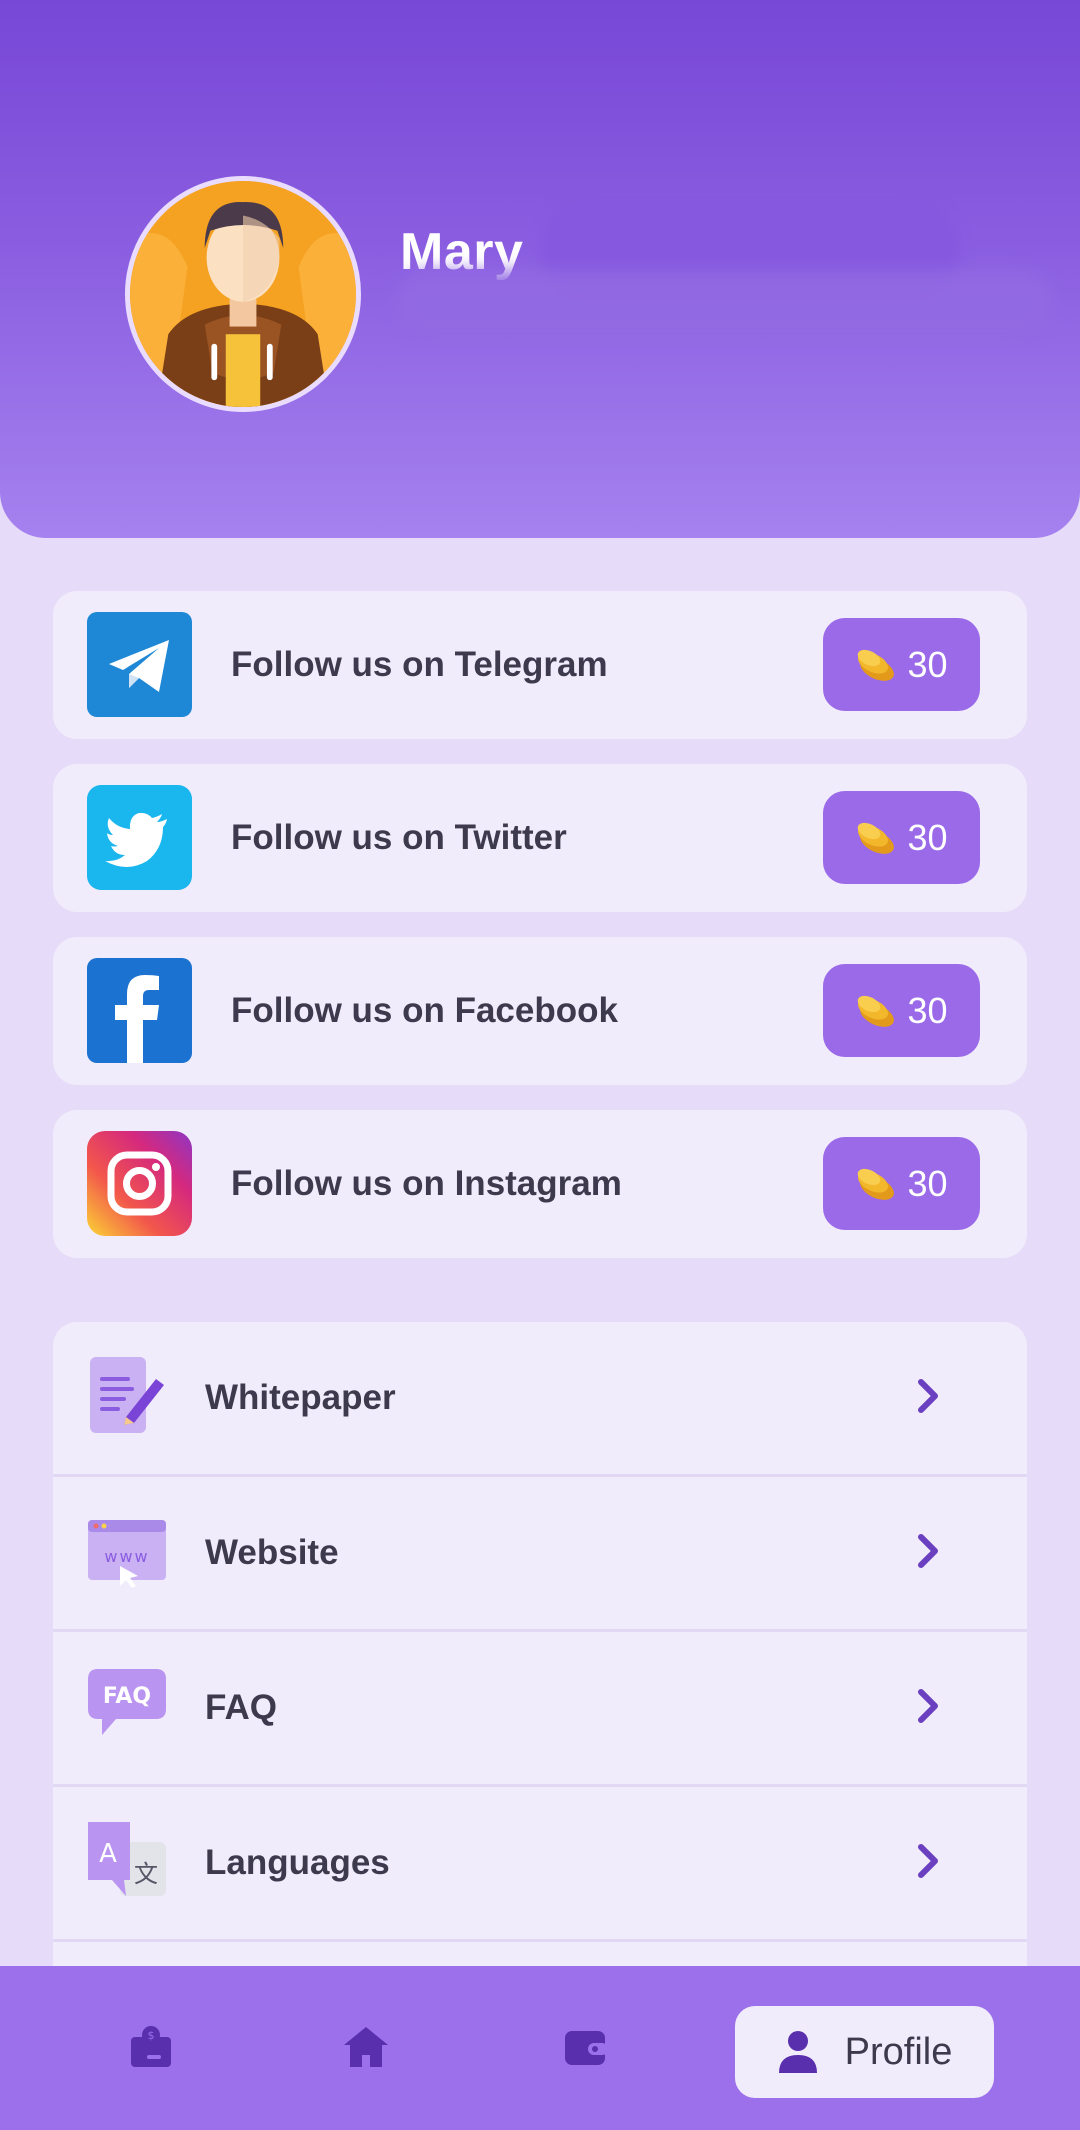  I want to click on nav-wallet, so click(586, 2047).